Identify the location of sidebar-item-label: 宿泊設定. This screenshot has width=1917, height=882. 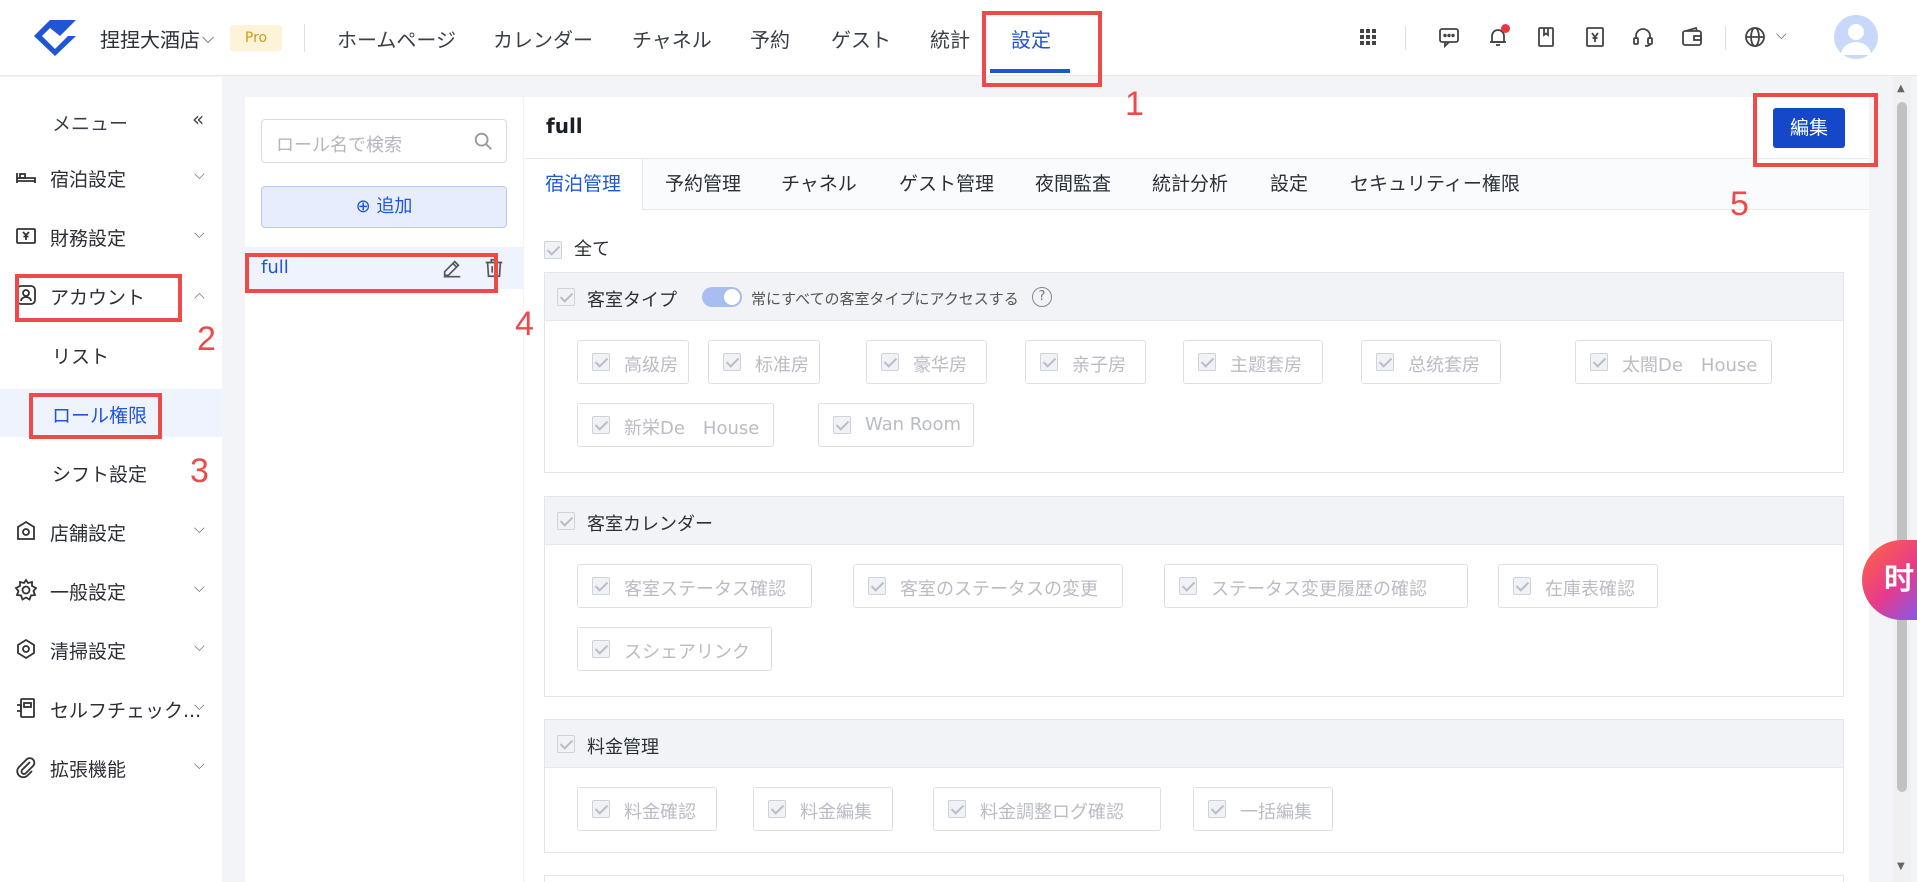
(88, 180).